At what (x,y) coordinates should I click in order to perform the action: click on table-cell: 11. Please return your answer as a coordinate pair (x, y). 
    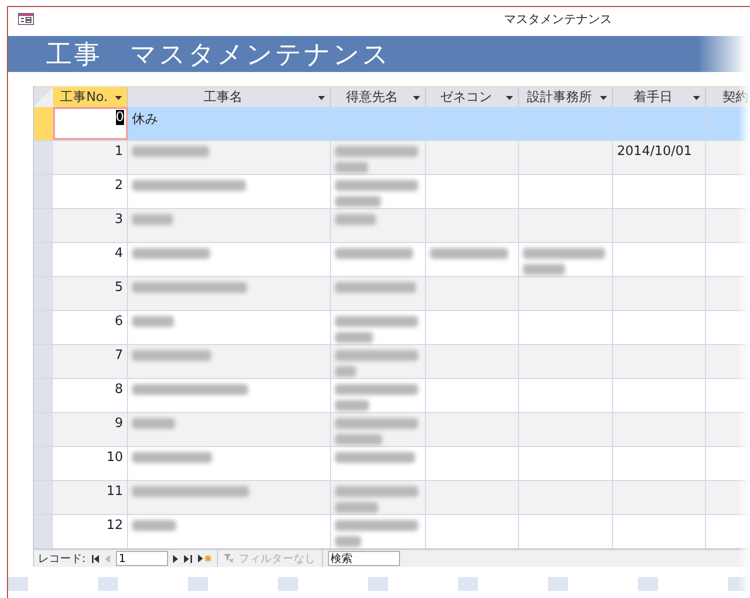
    Looking at the image, I should click on (114, 491).